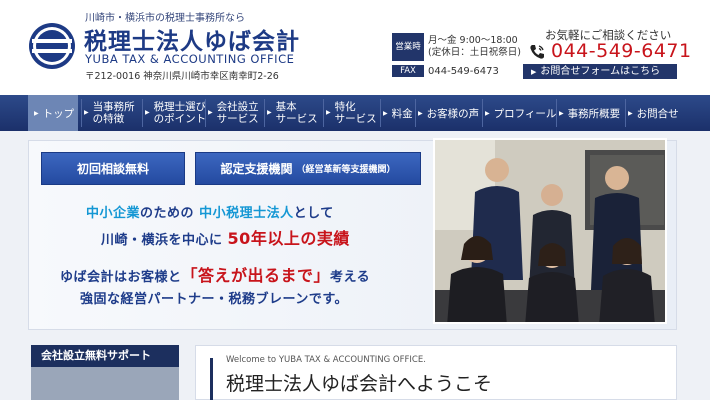 This screenshot has height=400, width=710. I want to click on hours-line-1: 月〜金 9:00〜18:00, so click(473, 40).